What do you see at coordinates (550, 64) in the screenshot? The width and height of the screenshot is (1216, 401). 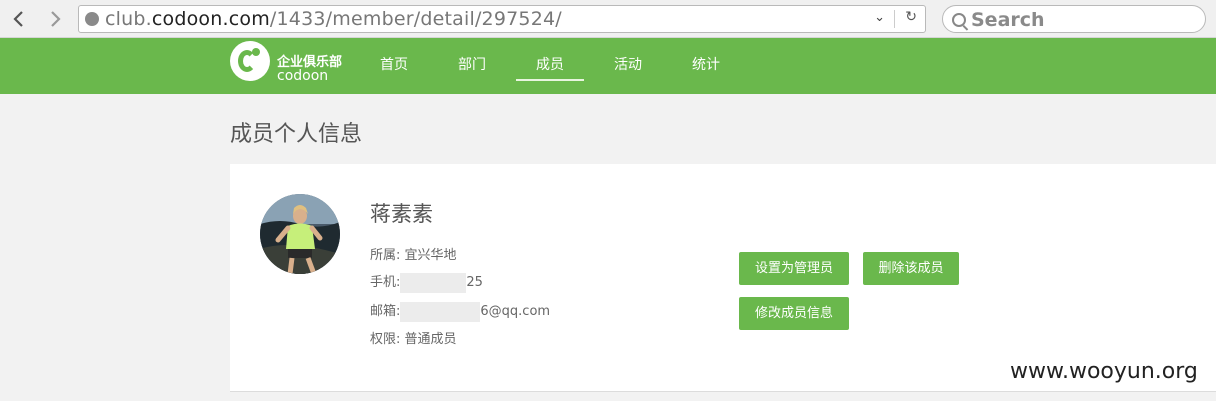 I see `nav-members: 成员` at bounding box center [550, 64].